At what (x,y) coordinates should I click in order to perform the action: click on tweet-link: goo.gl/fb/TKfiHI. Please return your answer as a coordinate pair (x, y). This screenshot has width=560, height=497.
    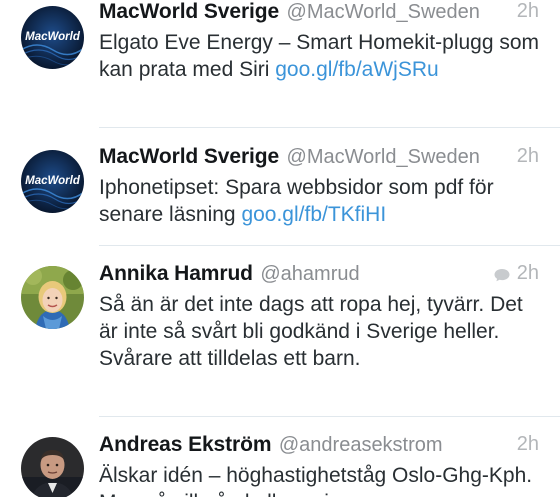
    Looking at the image, I should click on (313, 214).